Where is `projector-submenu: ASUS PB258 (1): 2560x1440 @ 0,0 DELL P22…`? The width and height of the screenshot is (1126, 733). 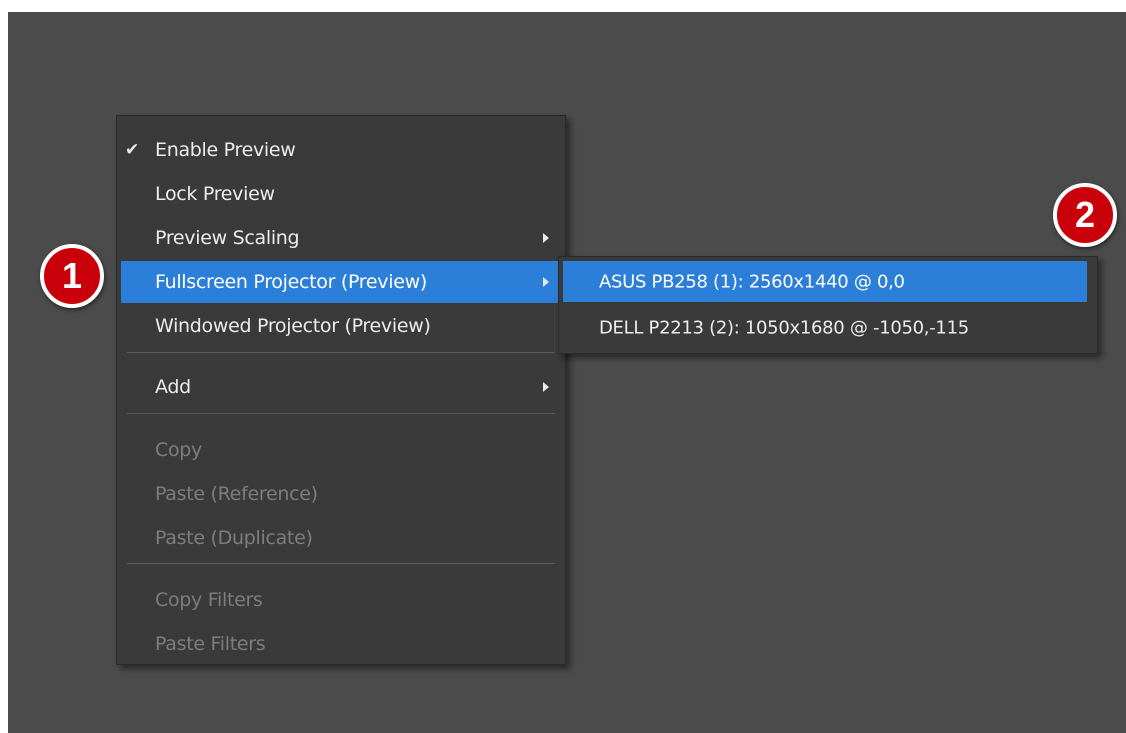 projector-submenu: ASUS PB258 (1): 2560x1440 @ 0,0 DELL P22… is located at coordinates (828, 305).